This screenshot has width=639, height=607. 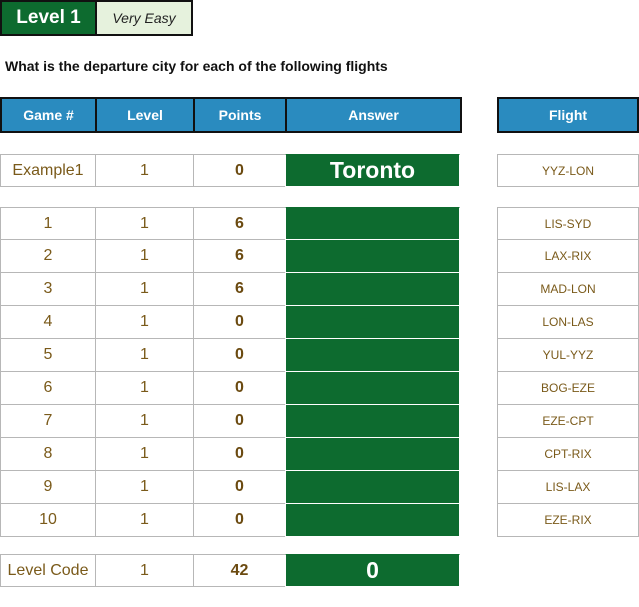 I want to click on difficulty-label: Very Easy, so click(x=144, y=18).